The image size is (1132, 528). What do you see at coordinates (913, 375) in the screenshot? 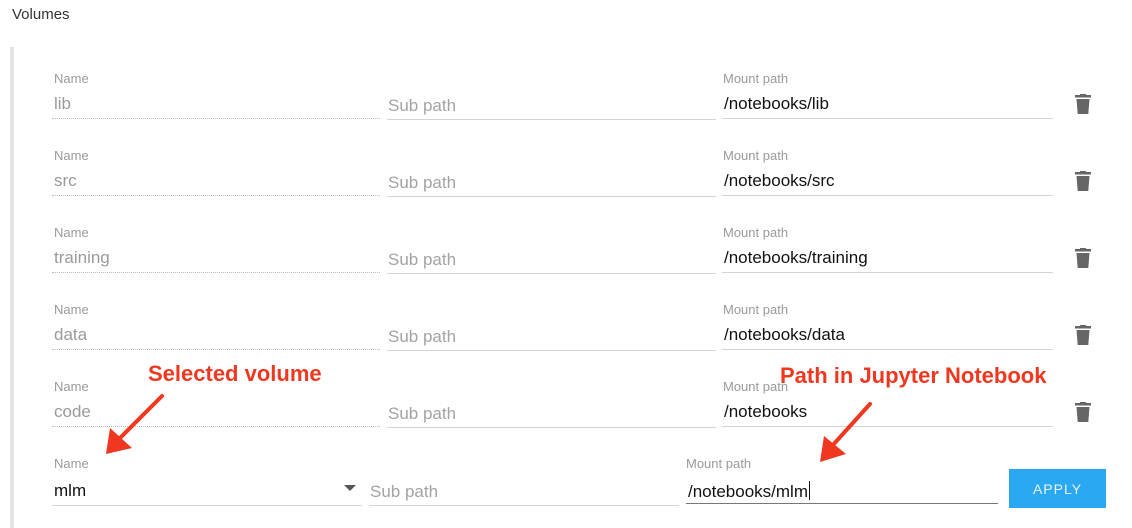
I see `annotation-path-in-notebook: Path in Jupyter Notebook` at bounding box center [913, 375].